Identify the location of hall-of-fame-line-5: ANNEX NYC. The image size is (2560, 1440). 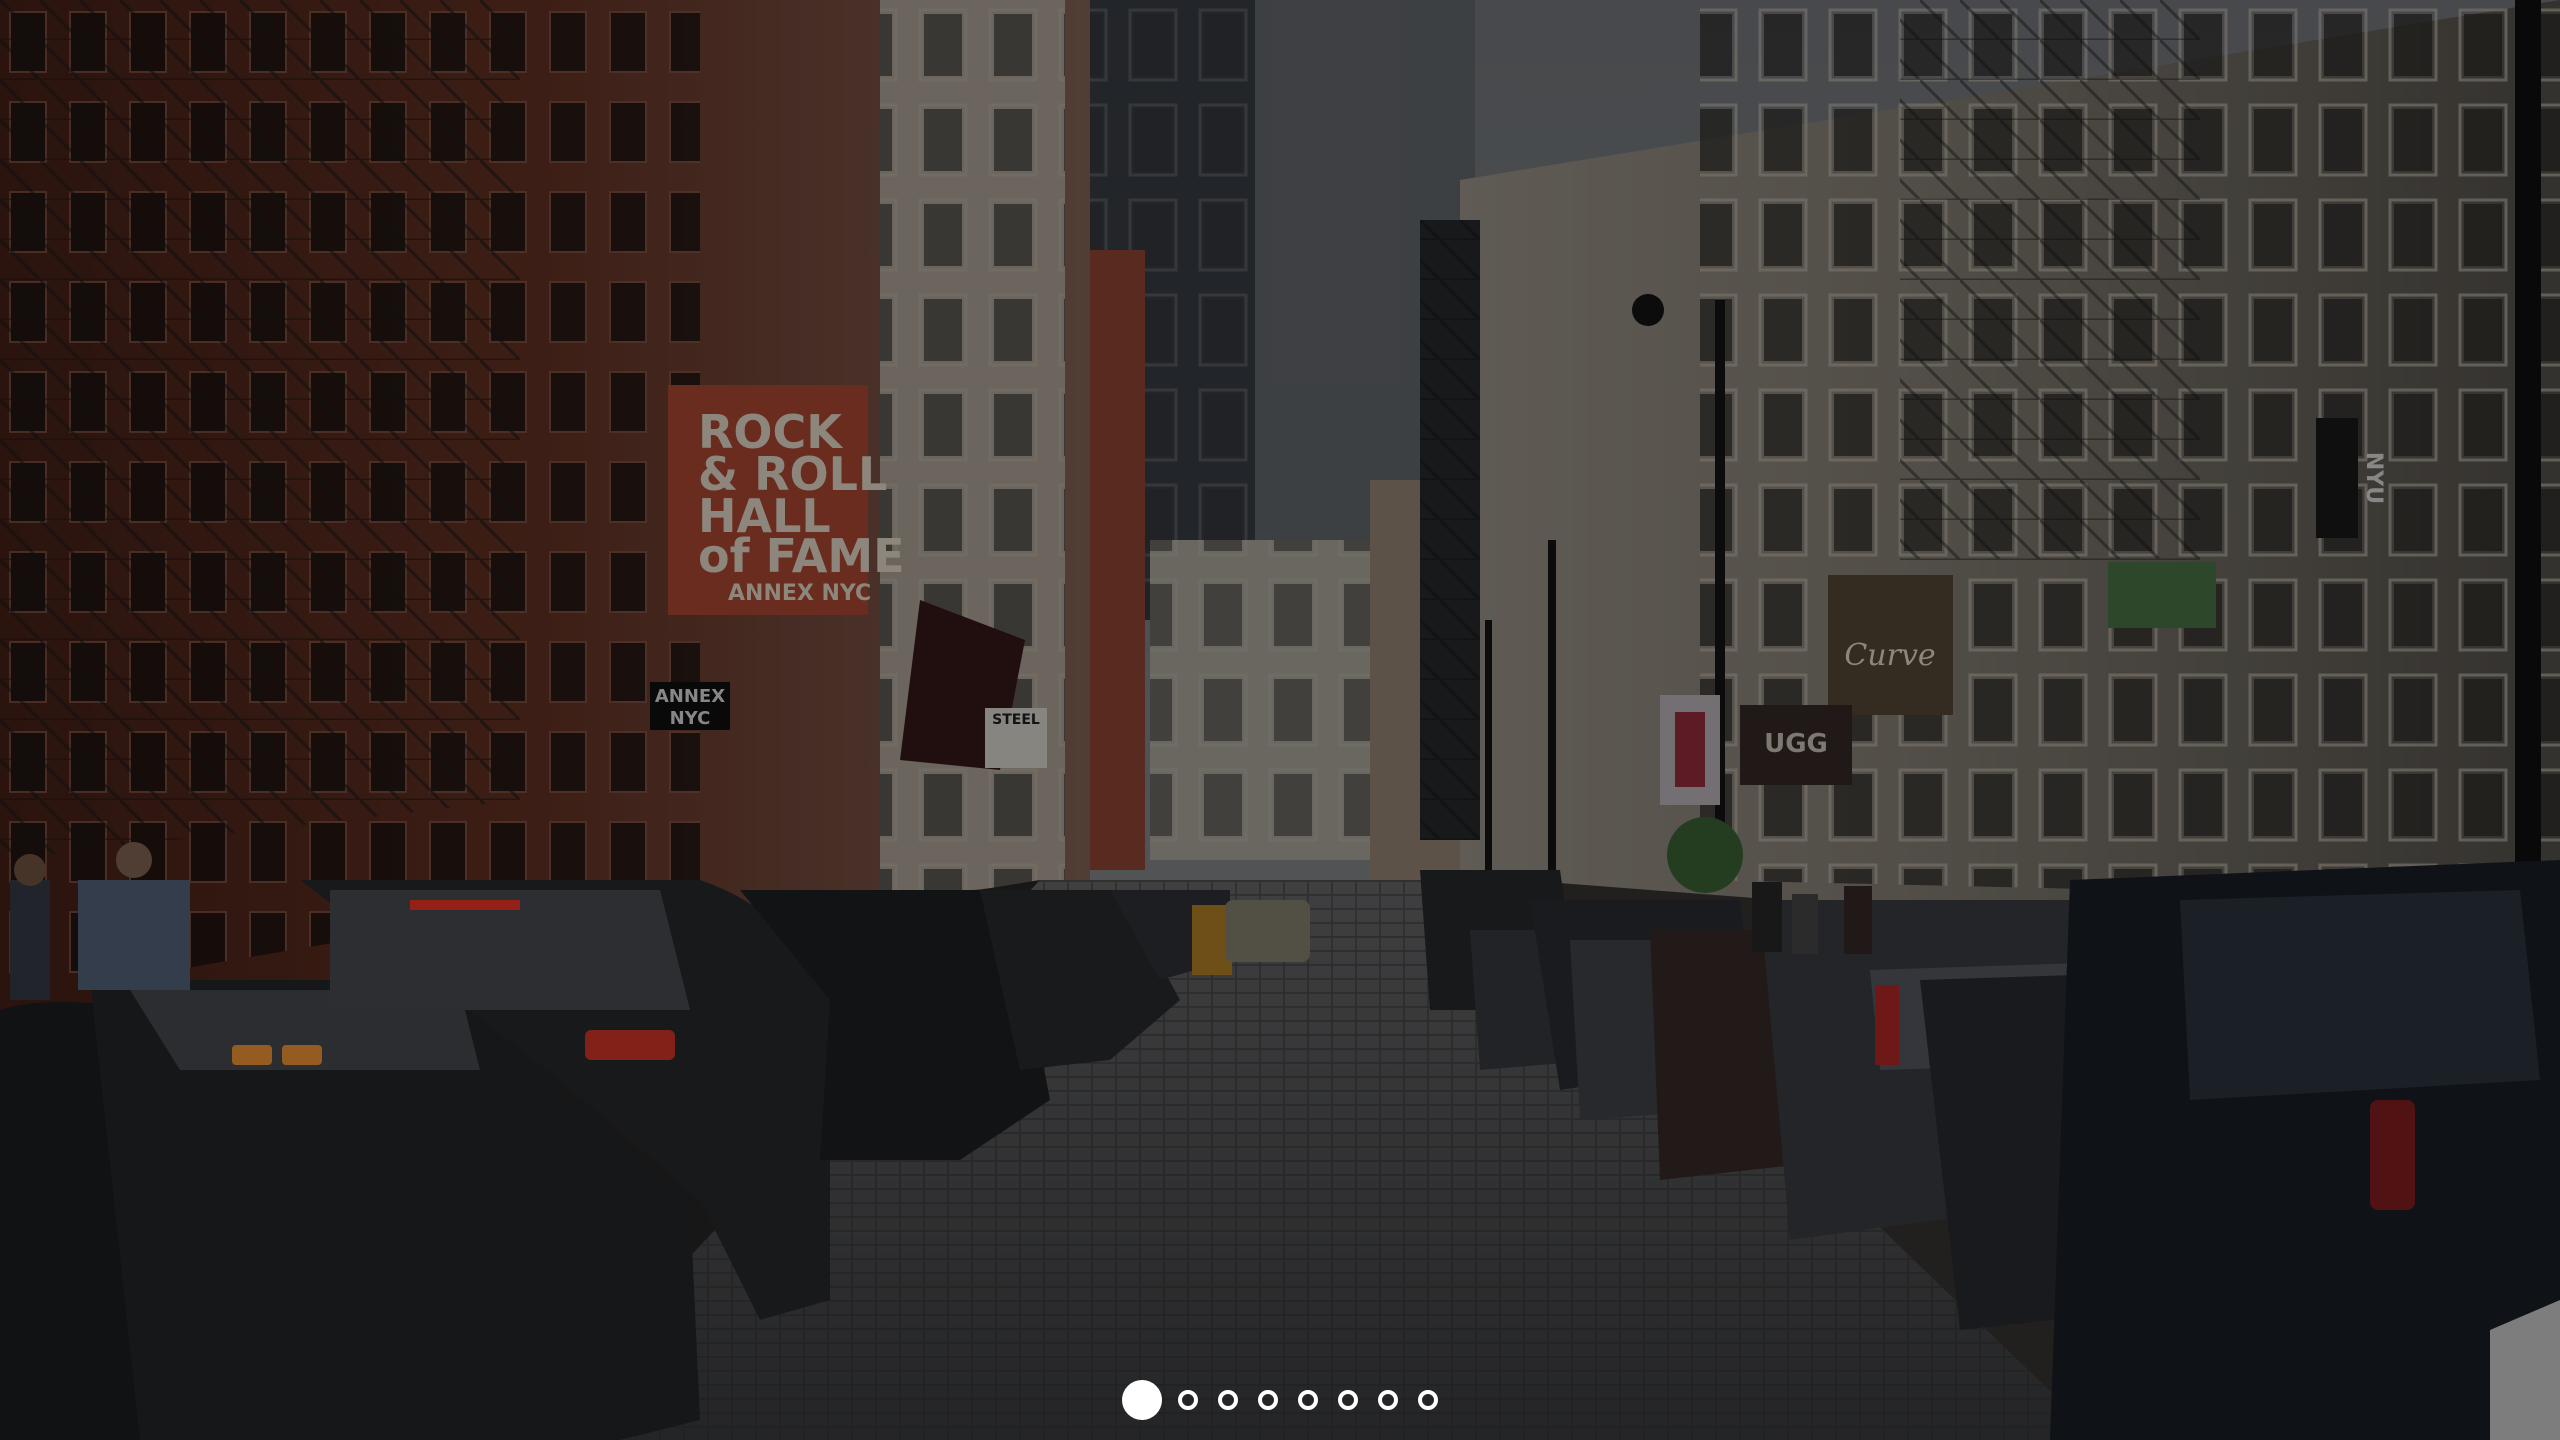
(799, 593).